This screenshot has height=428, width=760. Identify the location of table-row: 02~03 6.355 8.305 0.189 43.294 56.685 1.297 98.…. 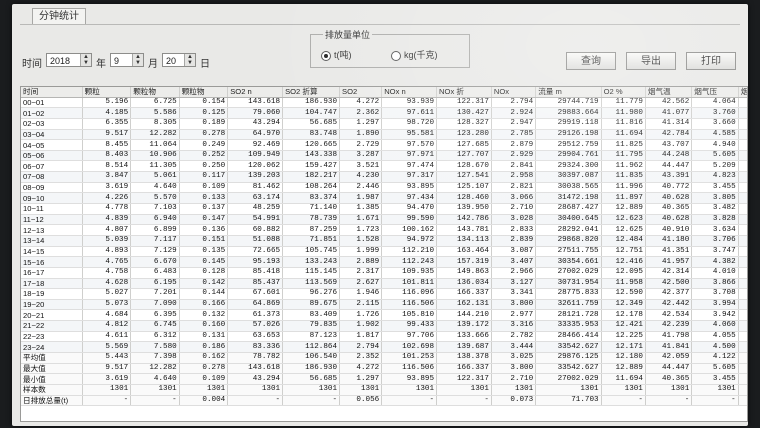
(384, 124).